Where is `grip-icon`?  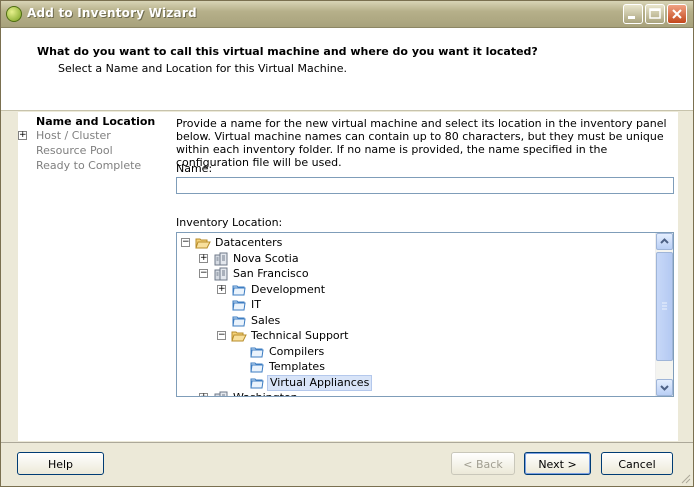
grip-icon is located at coordinates (664, 306).